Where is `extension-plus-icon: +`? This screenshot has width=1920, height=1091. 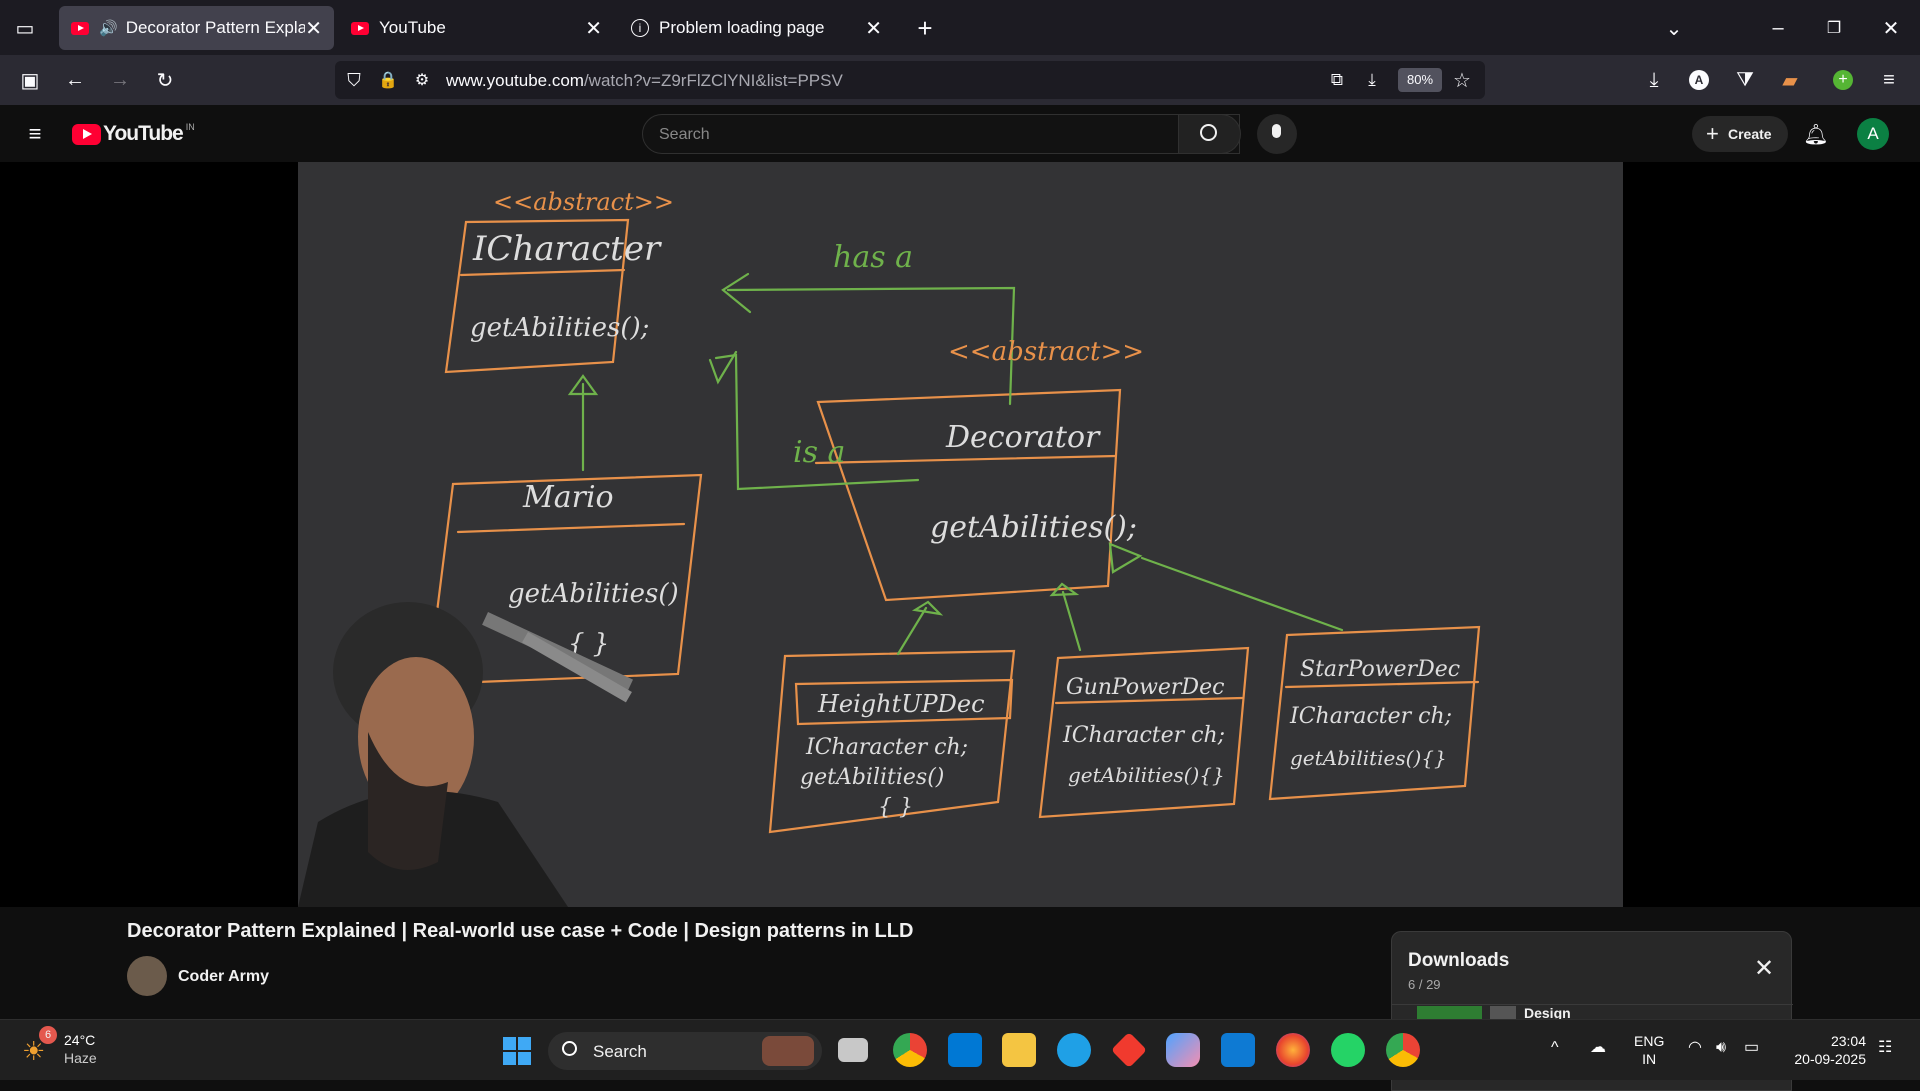
extension-plus-icon: + is located at coordinates (1843, 80).